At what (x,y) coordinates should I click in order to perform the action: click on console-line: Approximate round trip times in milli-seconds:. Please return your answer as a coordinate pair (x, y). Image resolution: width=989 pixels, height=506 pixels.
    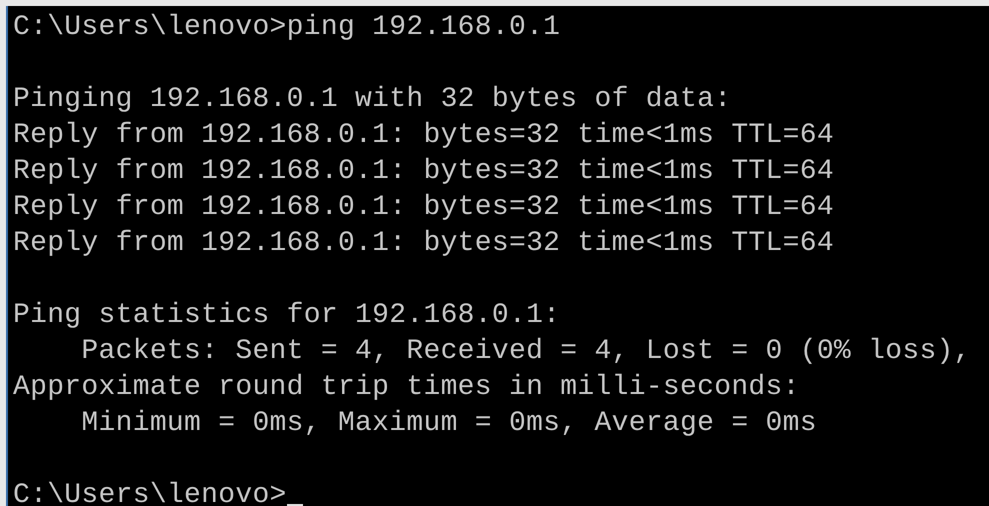
    Looking at the image, I should click on (406, 388).